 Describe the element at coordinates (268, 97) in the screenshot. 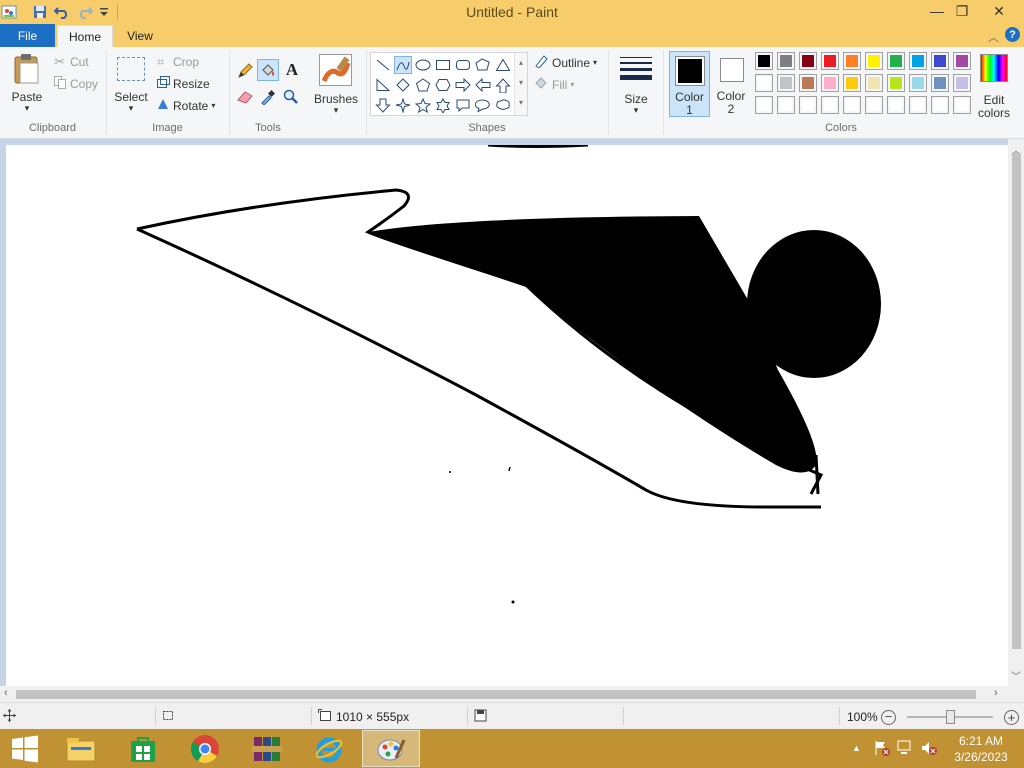

I see `color-picker-icon` at that location.